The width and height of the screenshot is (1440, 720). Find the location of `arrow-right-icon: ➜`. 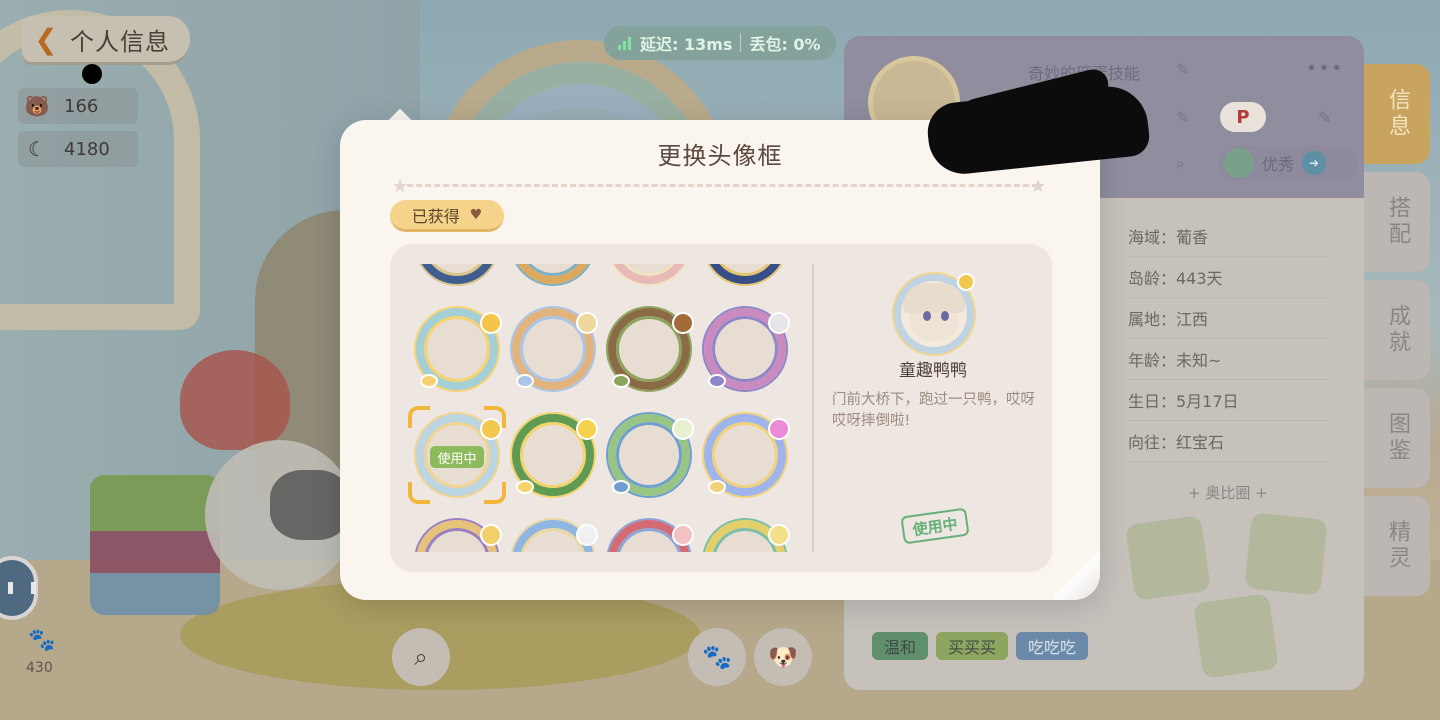

arrow-right-icon: ➜ is located at coordinates (1314, 163).